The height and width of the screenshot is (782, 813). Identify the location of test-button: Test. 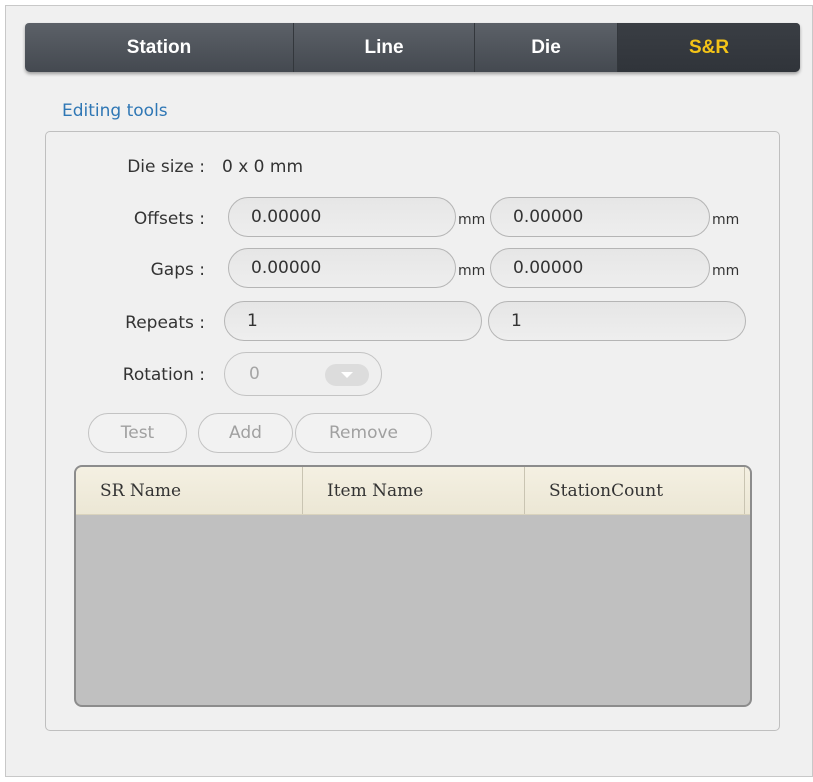
(137, 433).